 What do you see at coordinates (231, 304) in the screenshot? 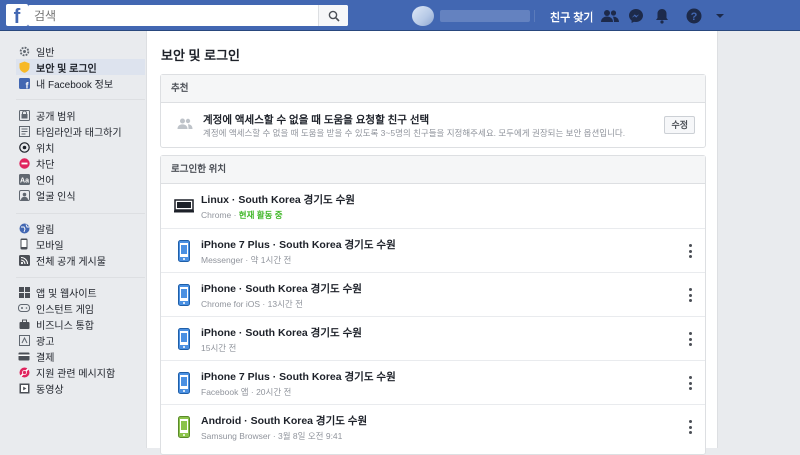
I see `login-app: Chrome for iOS` at bounding box center [231, 304].